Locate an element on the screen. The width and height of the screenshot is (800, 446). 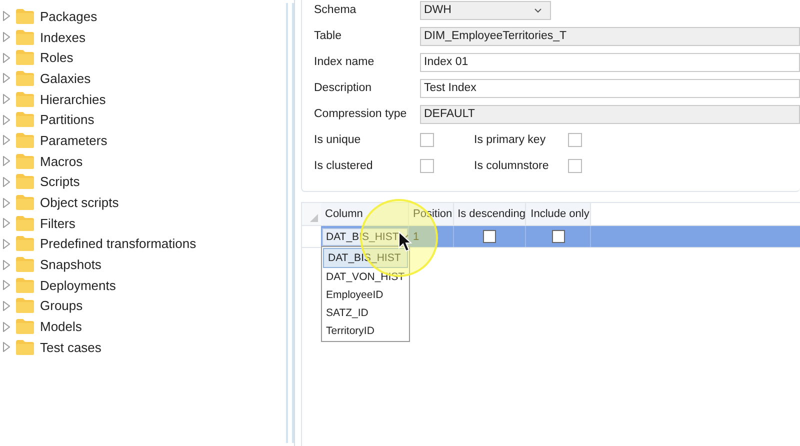
field-label: Table is located at coordinates (328, 36).